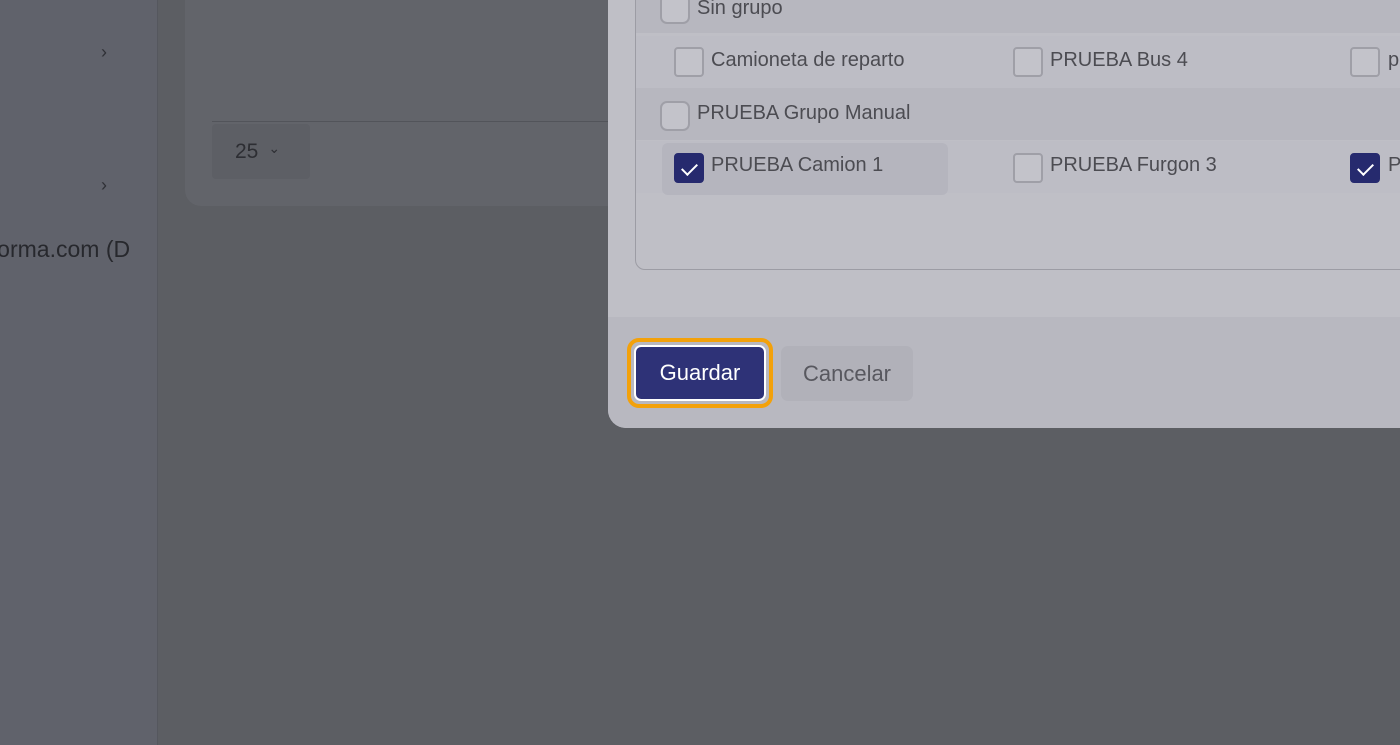 This screenshot has width=1400, height=745. I want to click on vehicle-label: Camioneta de reparto, so click(808, 60).